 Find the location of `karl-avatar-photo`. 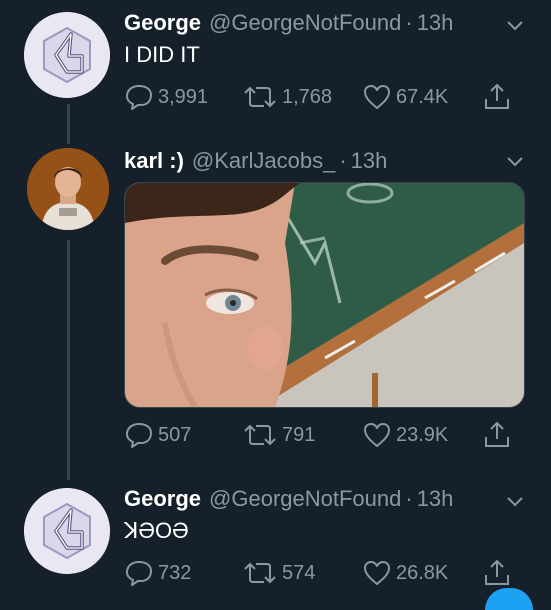

karl-avatar-photo is located at coordinates (68, 189).